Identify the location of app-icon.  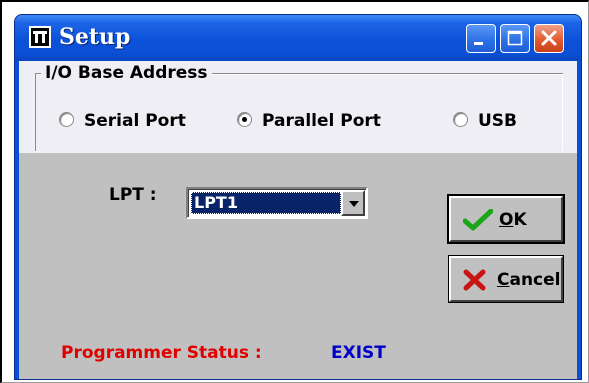
(40, 37).